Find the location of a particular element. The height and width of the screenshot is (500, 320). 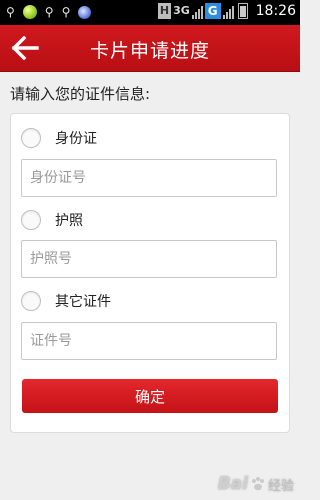

page-title: 卡片申请进度 is located at coordinates (149, 51).